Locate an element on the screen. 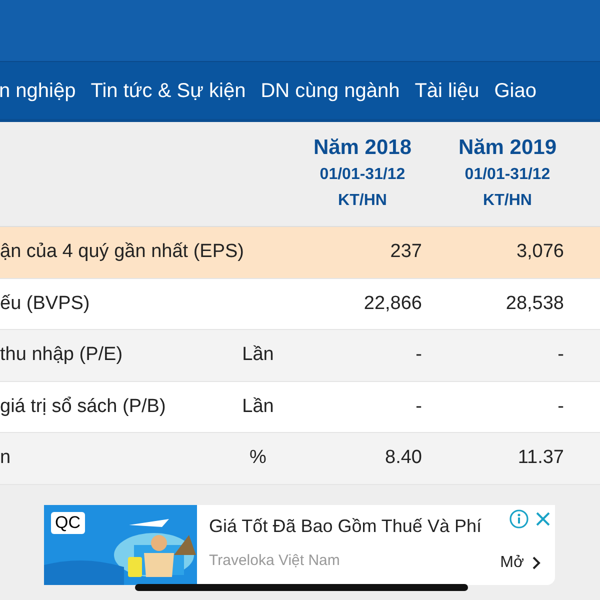  chevron-right-icon is located at coordinates (536, 563).